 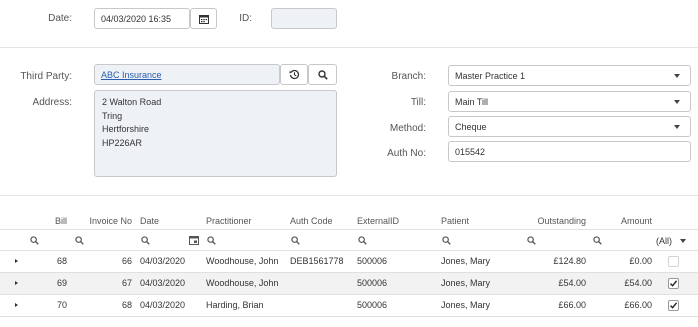 I want to click on col-header-external-id: ExternalID, so click(x=378, y=221).